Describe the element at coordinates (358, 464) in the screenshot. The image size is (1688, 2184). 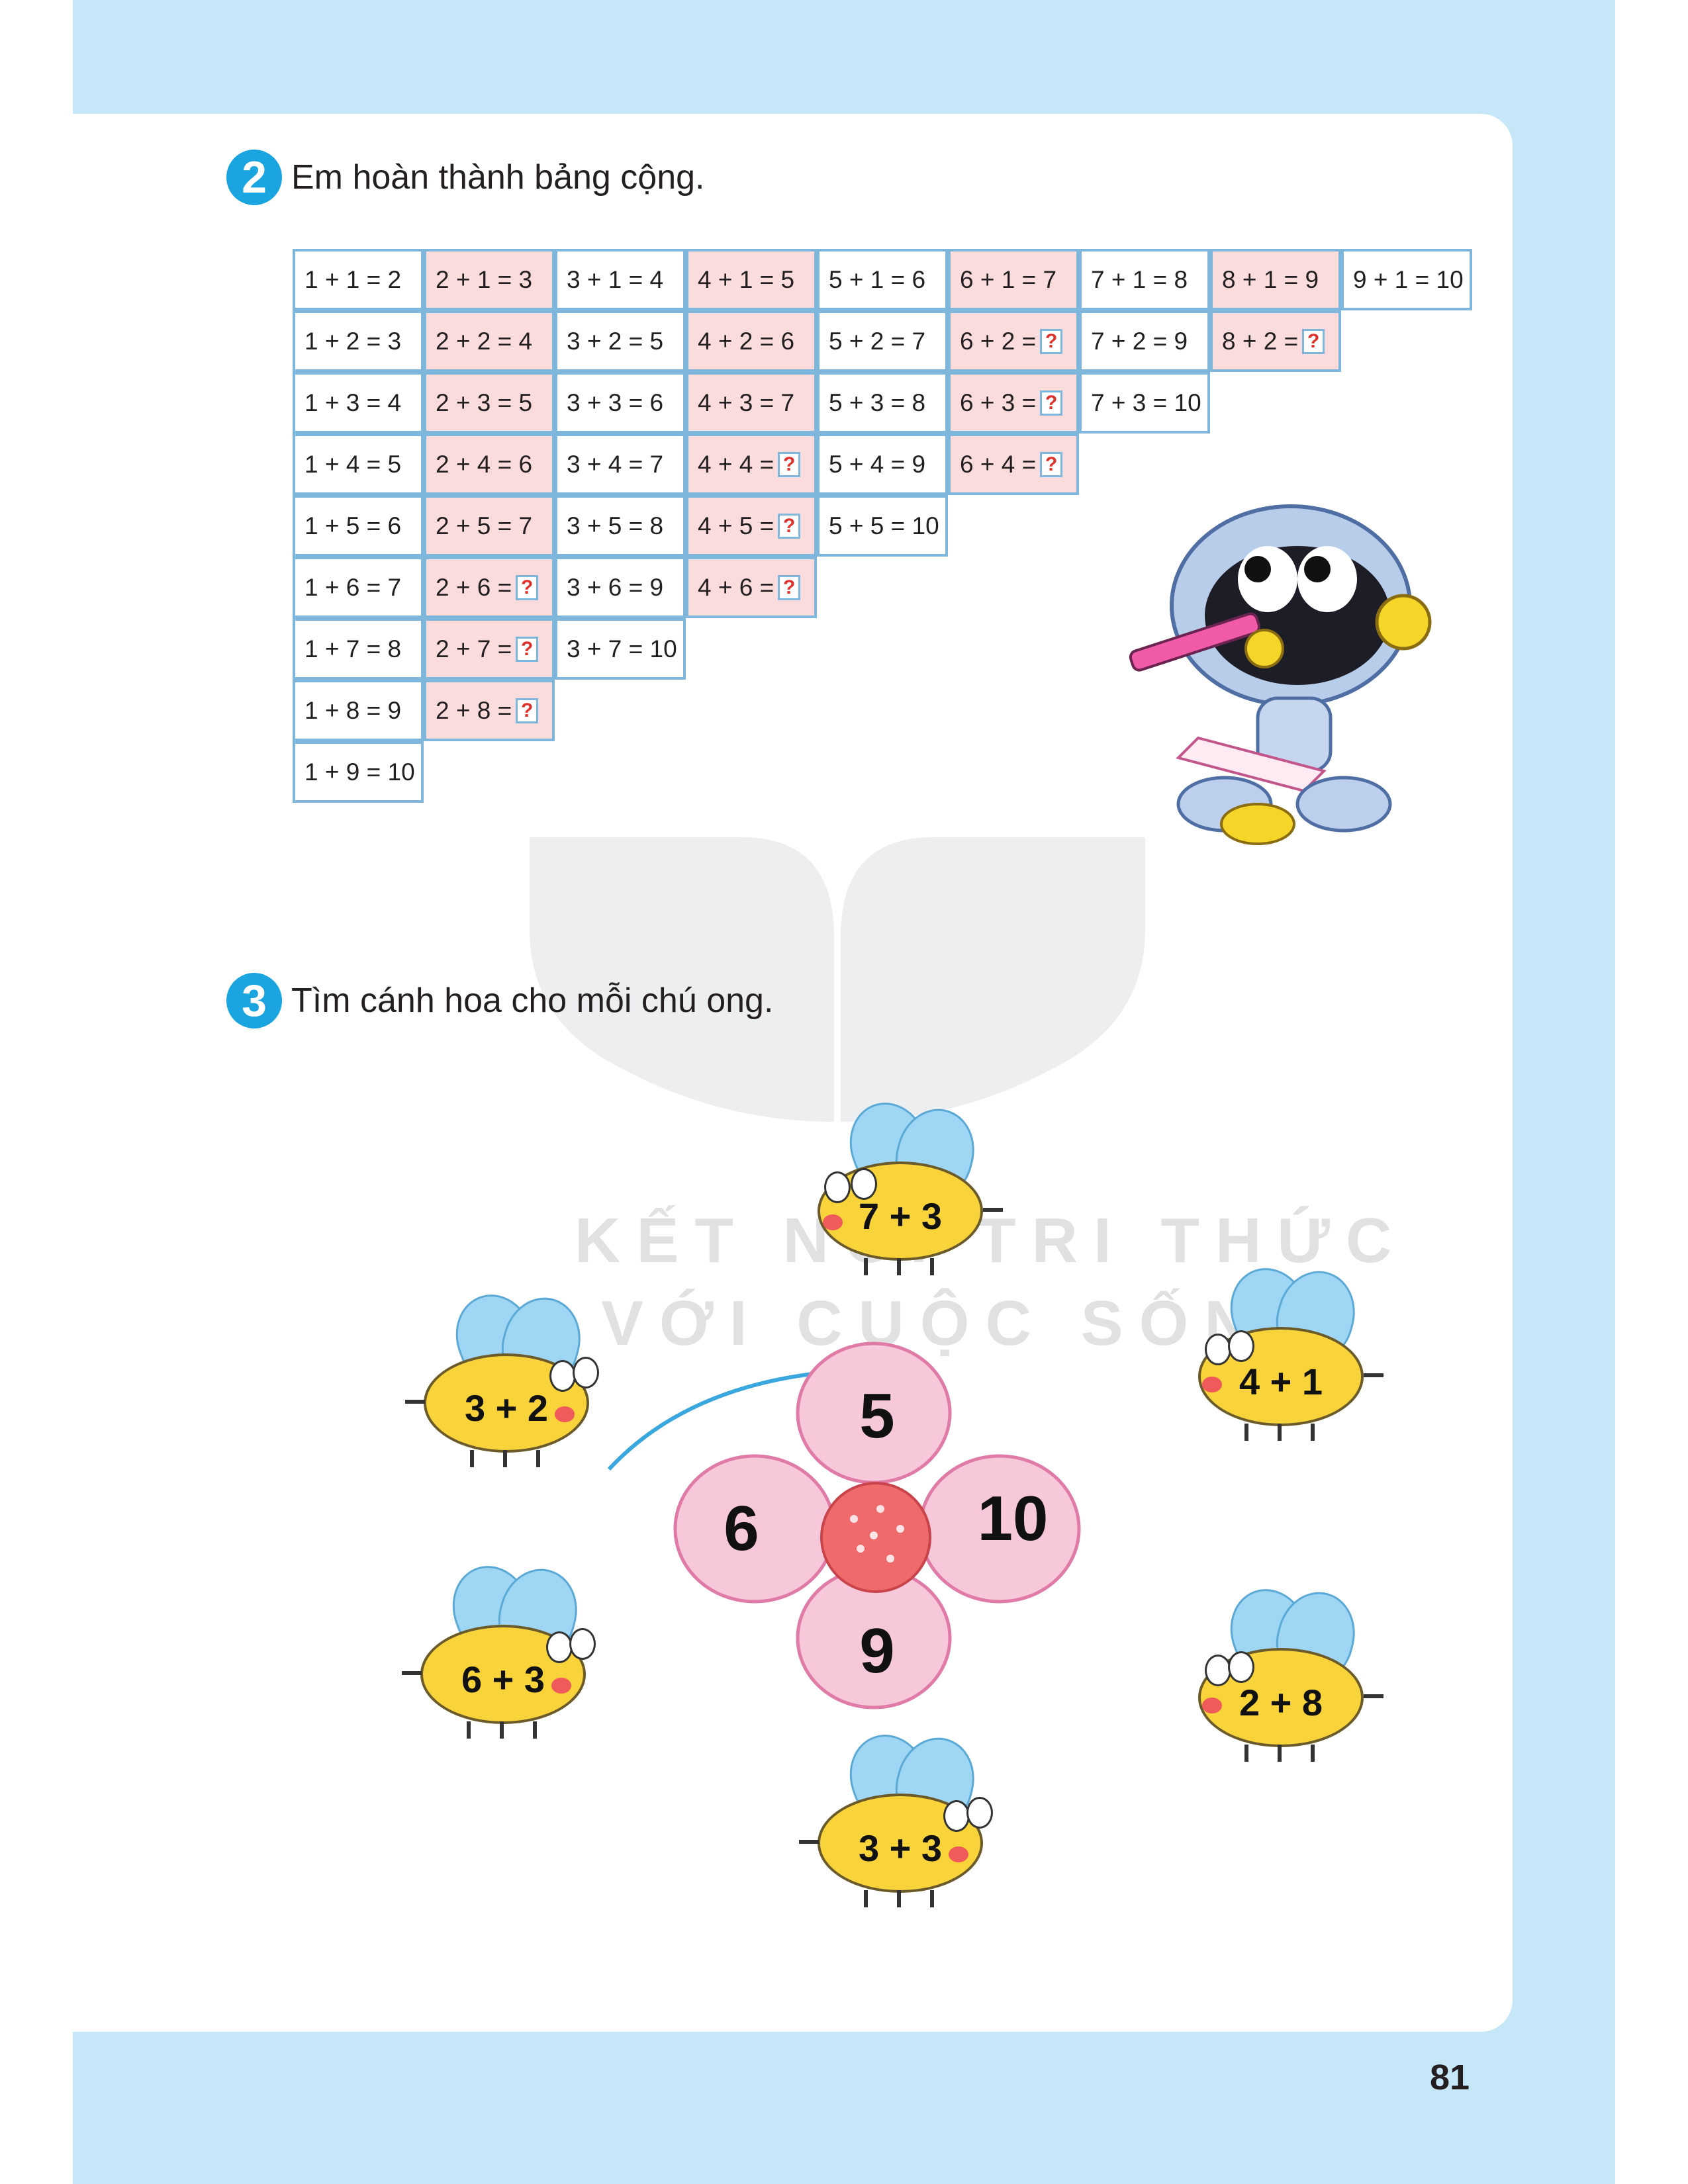
I see `table-cell: 1 + 4 = 5` at that location.